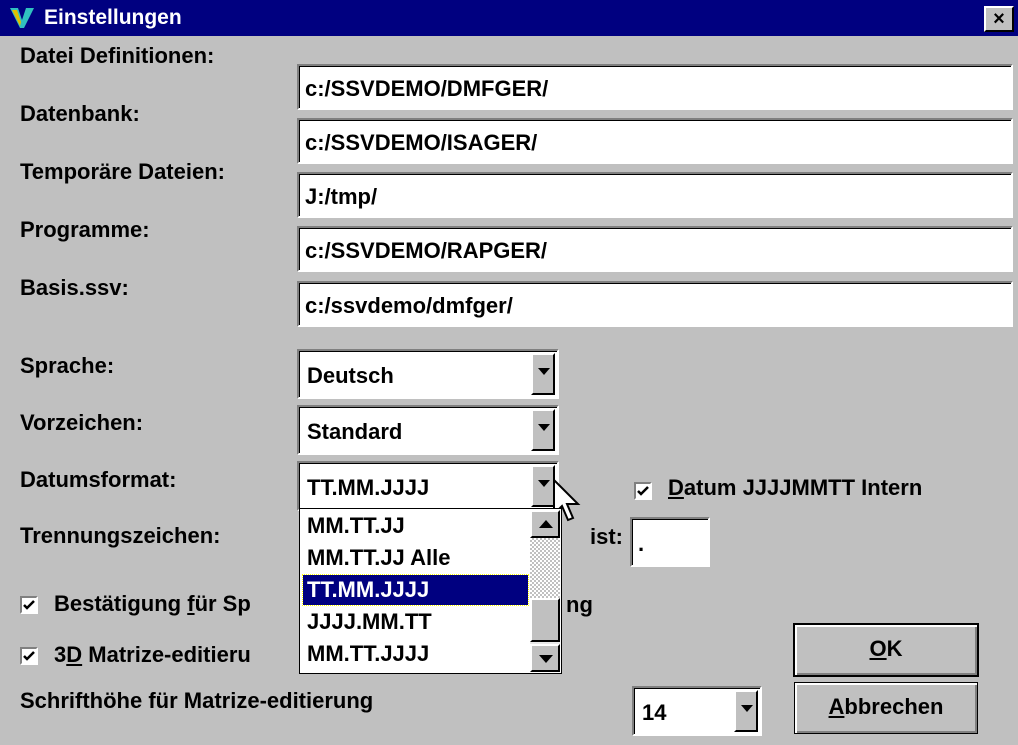  I want to click on cancel-mnemonic: A, so click(836, 706).